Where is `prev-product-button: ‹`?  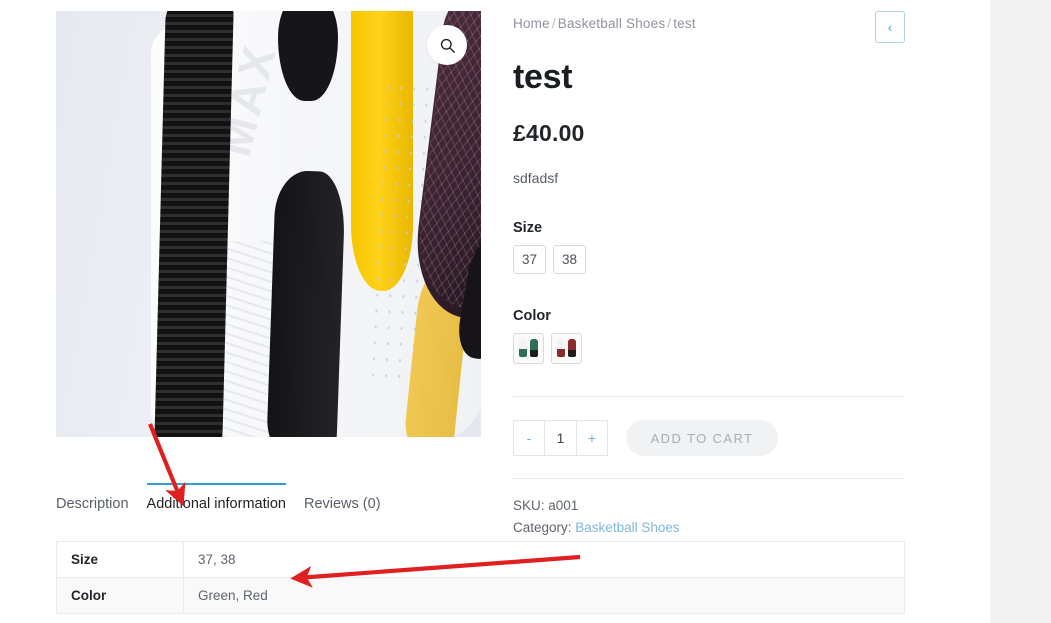
prev-product-button: ‹ is located at coordinates (890, 27).